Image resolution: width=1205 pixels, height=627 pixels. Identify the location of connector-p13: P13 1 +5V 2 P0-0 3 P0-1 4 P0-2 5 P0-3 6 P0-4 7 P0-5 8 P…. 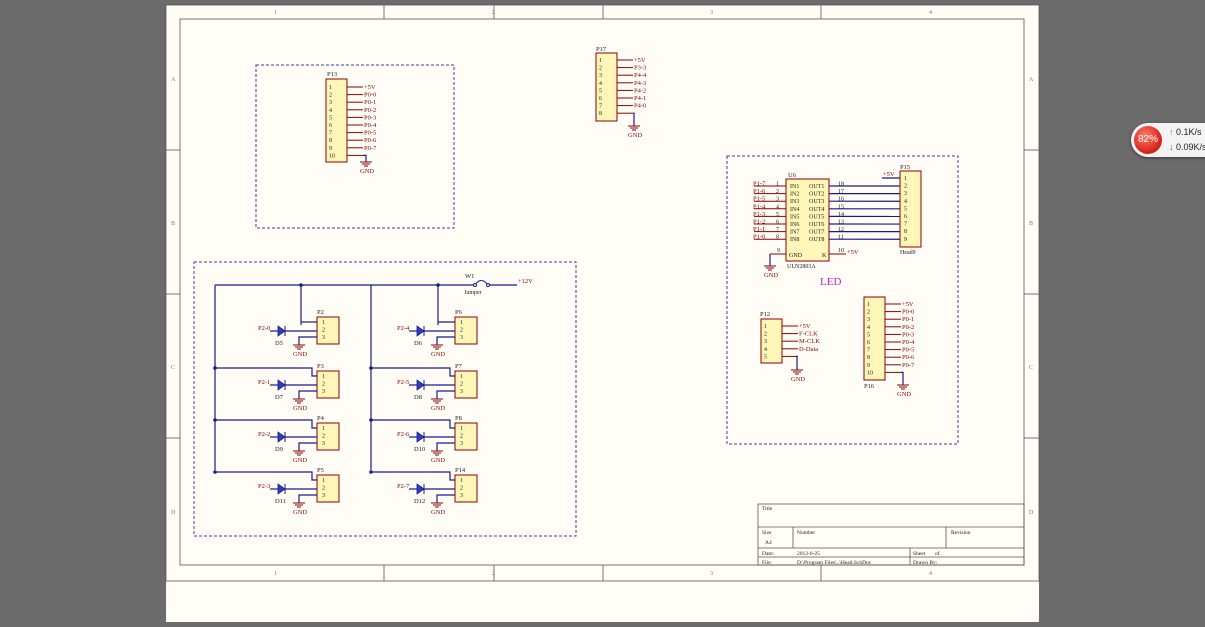
(351, 123).